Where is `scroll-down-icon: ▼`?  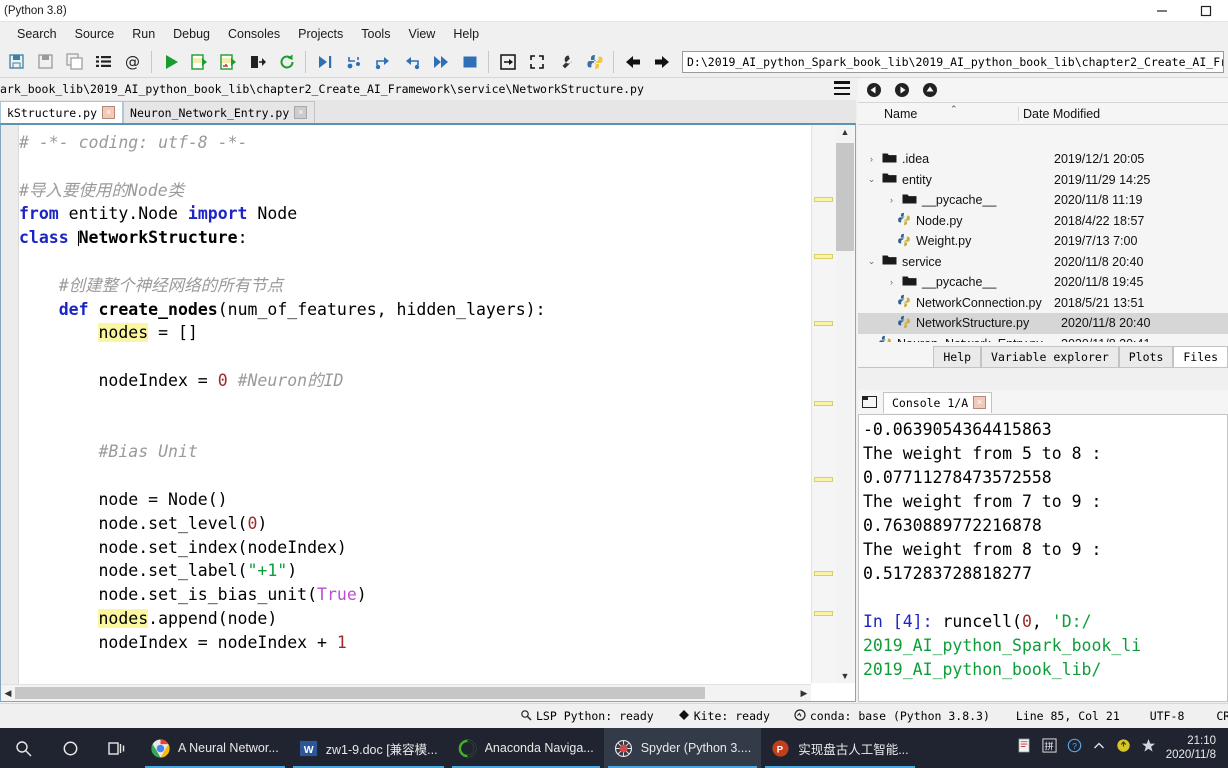
scroll-down-icon: ▼ is located at coordinates (845, 676).